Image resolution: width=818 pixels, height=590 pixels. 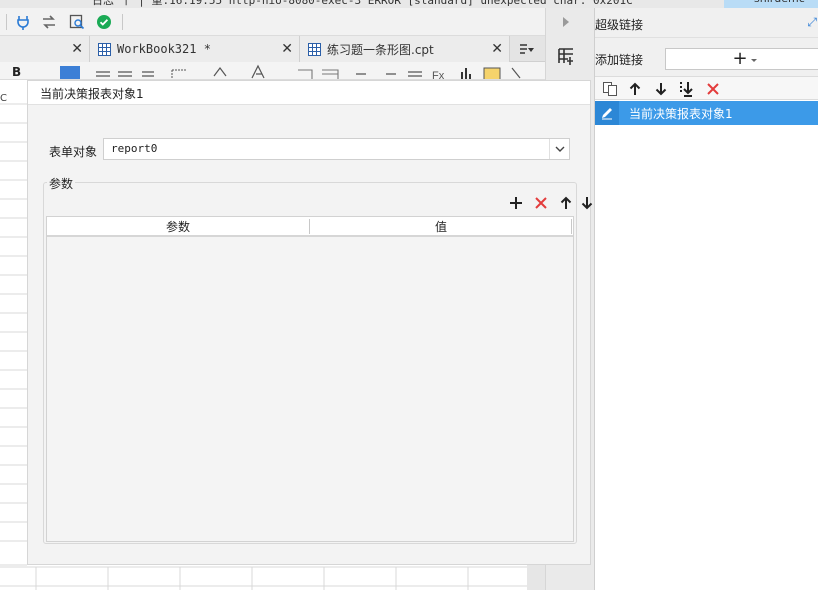 I want to click on panel-header: 超级链接 ⤢, so click(x=706, y=23).